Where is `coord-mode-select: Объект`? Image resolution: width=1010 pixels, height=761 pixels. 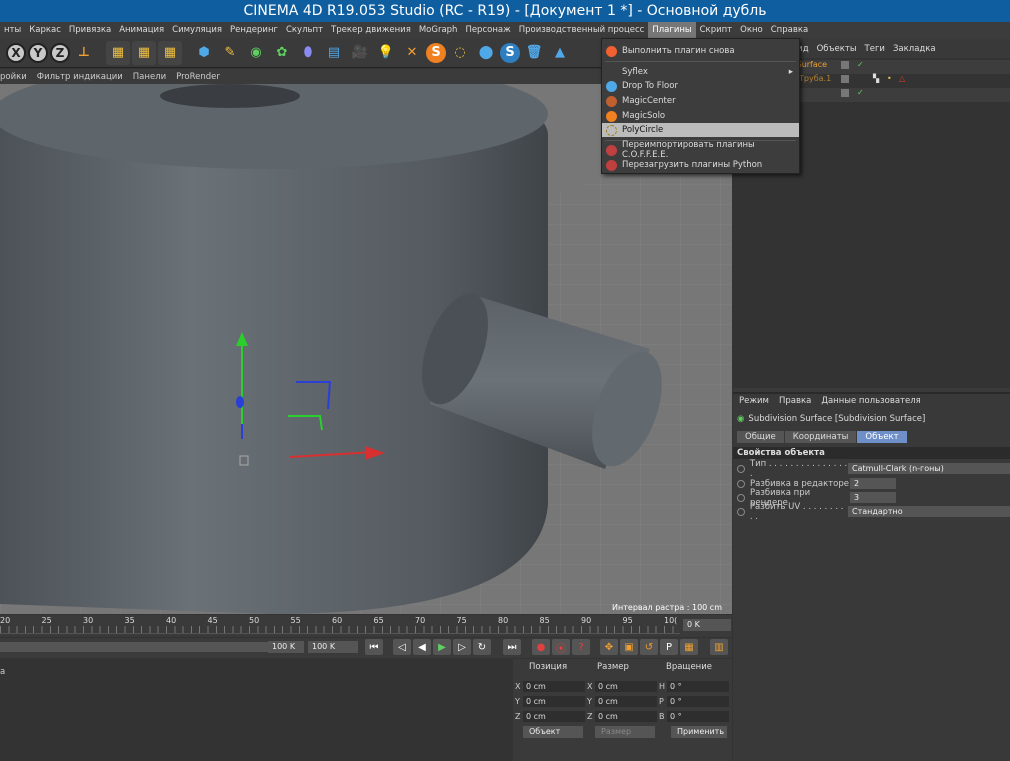 coord-mode-select: Объект is located at coordinates (553, 732).